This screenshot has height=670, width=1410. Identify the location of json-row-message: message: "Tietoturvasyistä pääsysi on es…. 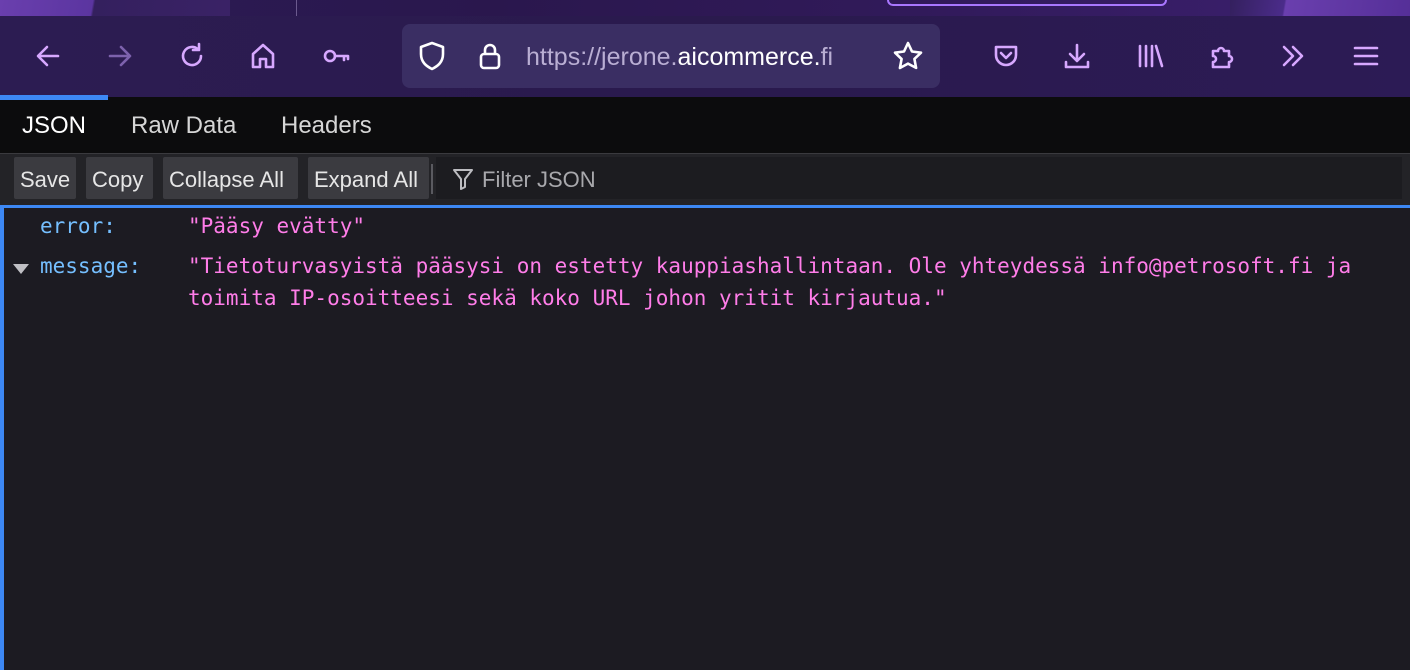
(705, 286).